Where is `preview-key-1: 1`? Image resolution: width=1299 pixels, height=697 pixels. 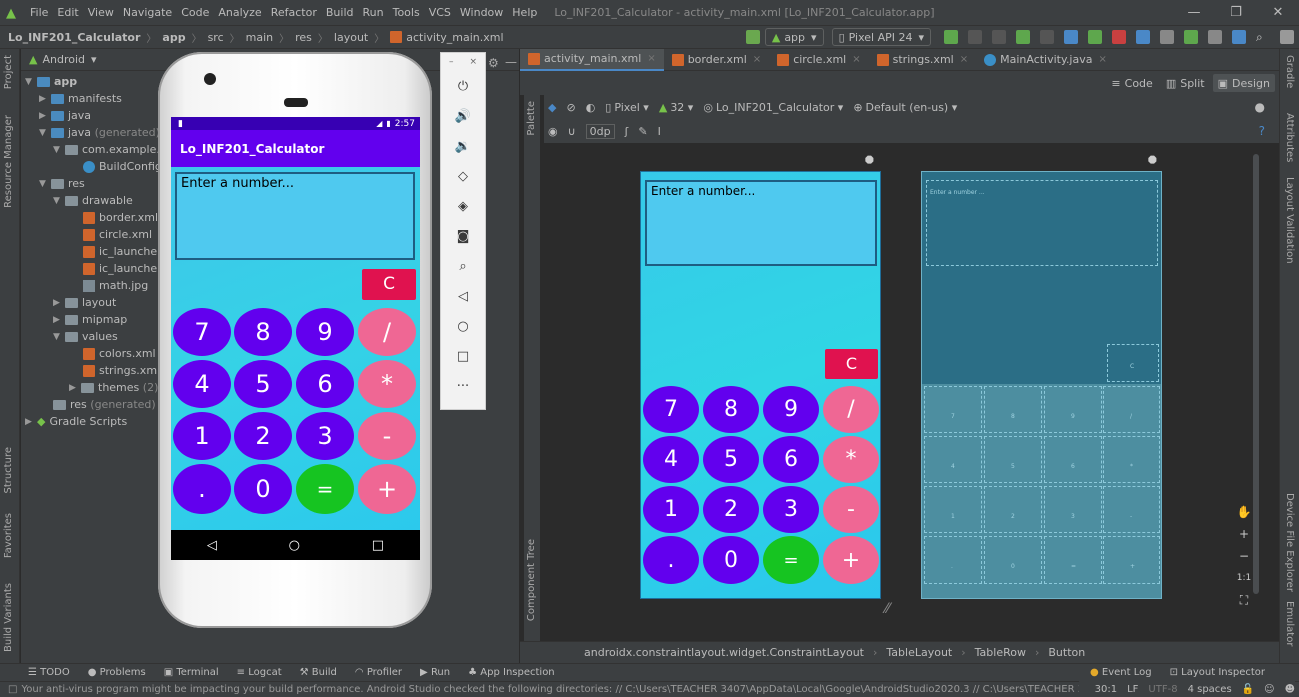
preview-key-1: 1 is located at coordinates (671, 509).